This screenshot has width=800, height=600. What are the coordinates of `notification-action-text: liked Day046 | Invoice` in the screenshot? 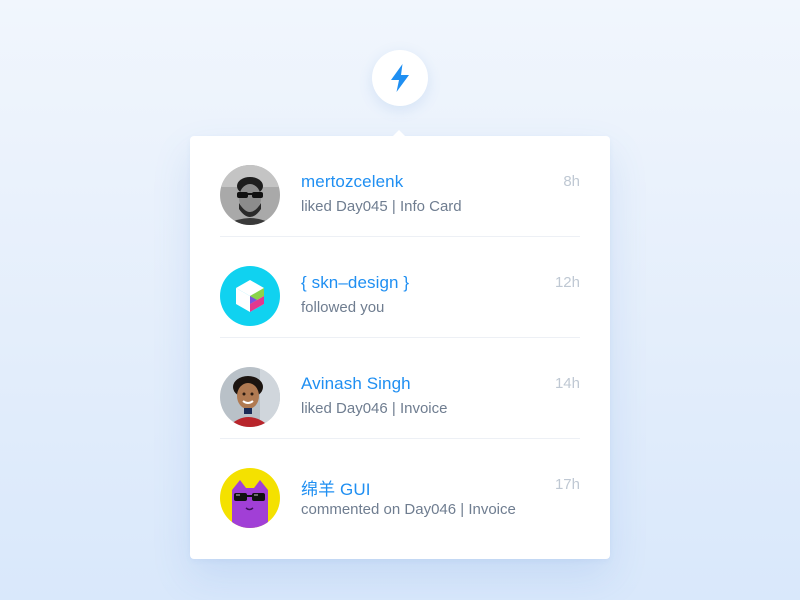 It's located at (374, 408).